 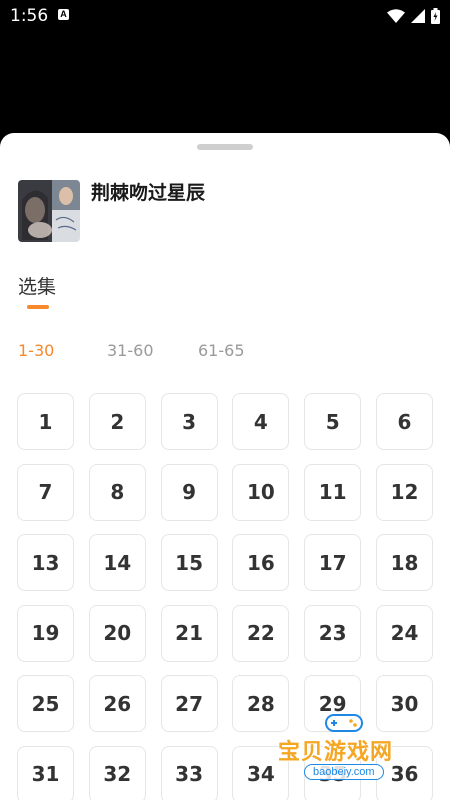 What do you see at coordinates (333, 492) in the screenshot?
I see `episode-button: 11` at bounding box center [333, 492].